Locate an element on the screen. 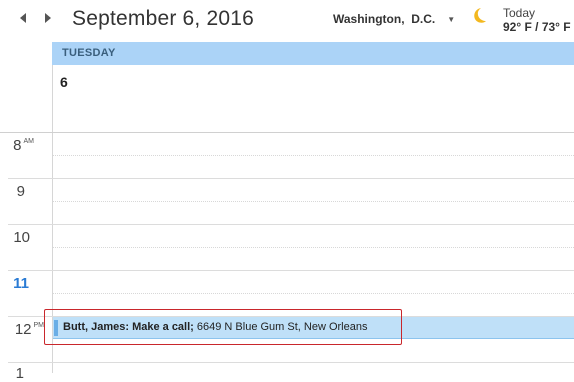 This screenshot has width=574, height=382. hour-label-9: 9 is located at coordinates (20, 191).